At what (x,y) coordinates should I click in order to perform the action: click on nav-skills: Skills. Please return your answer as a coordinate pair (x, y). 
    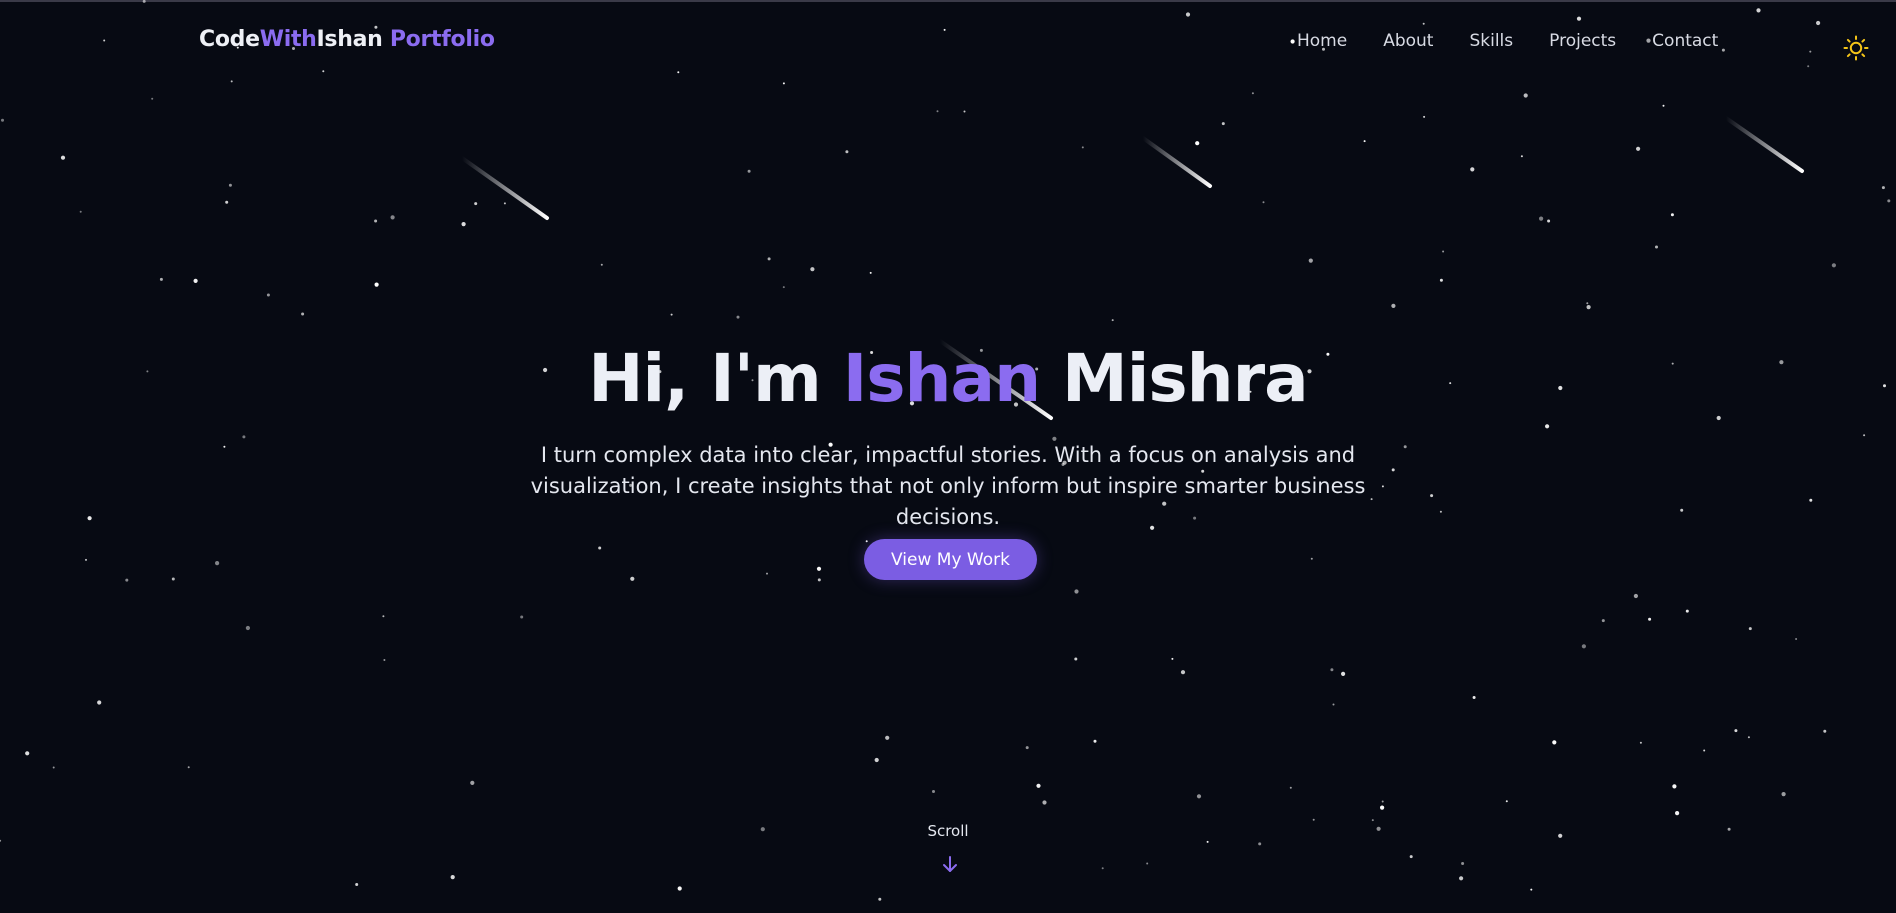
    Looking at the image, I should click on (1491, 41).